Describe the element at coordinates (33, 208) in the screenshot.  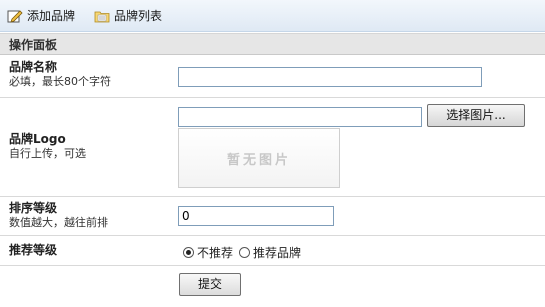
I see `sort-order-label: 排序等级` at that location.